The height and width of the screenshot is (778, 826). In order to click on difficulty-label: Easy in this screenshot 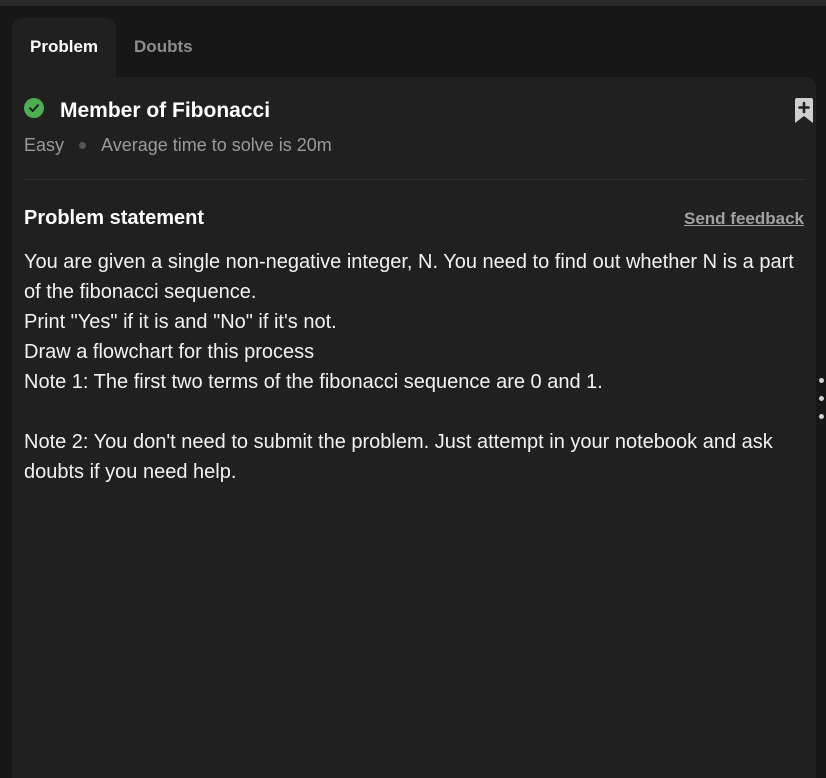, I will do `click(44, 145)`.